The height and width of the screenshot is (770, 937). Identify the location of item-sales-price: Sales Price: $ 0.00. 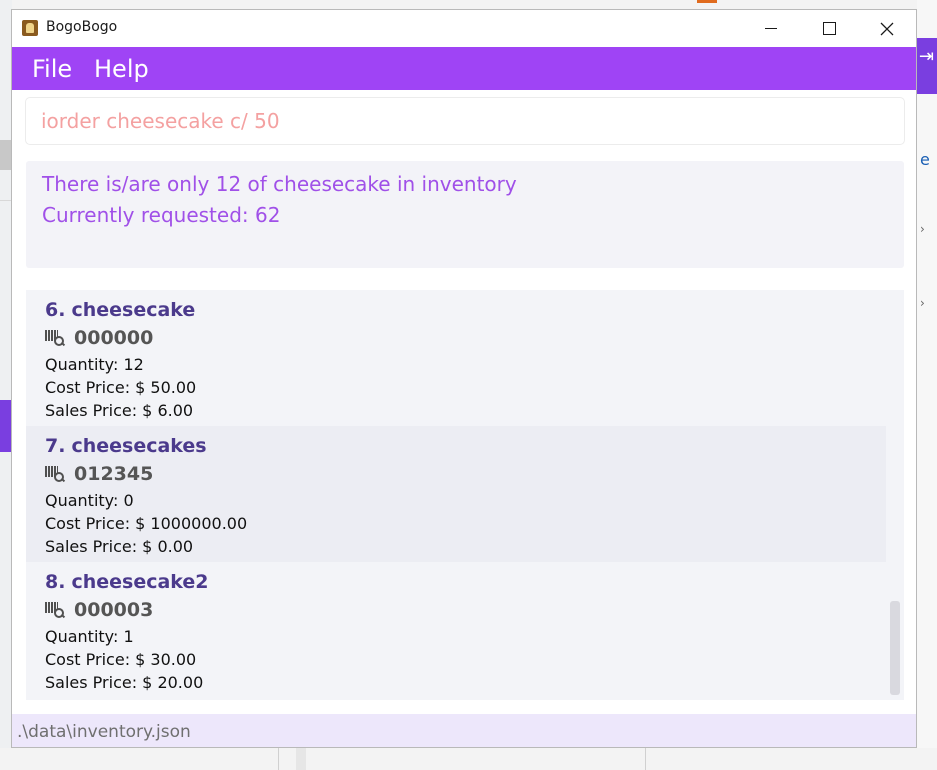
(119, 546).